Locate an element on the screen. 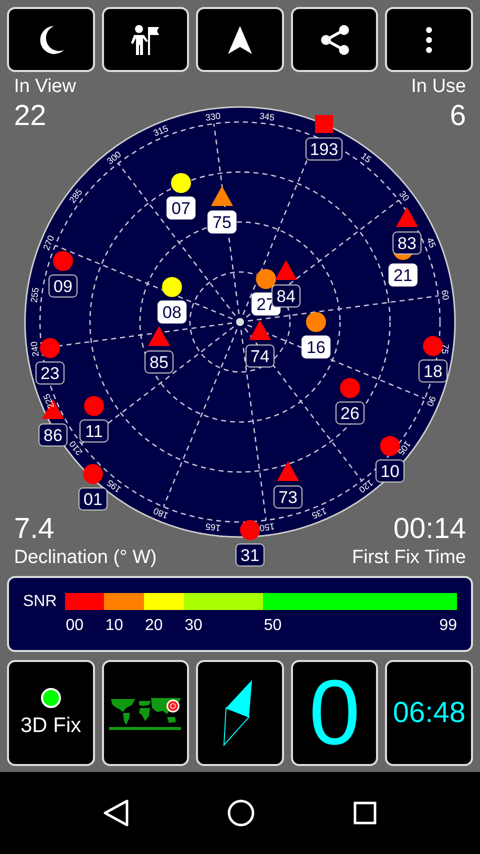 This screenshot has width=480, height=854. fix-status-label: 3D Fix is located at coordinates (51, 726).